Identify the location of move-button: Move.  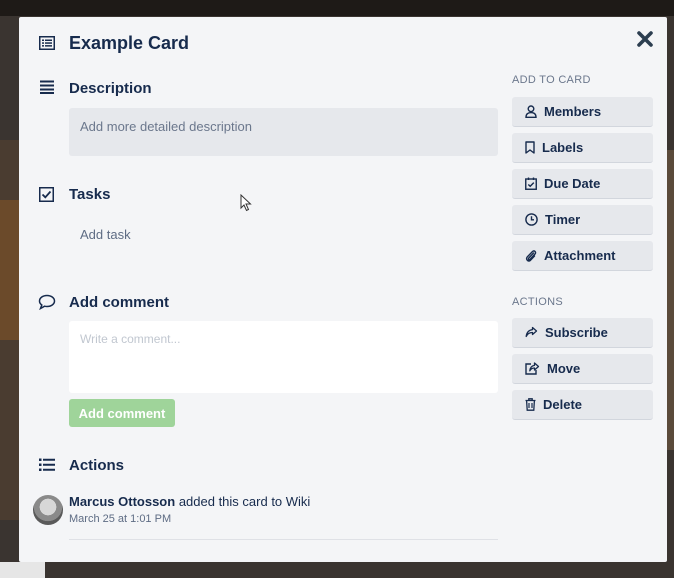
(582, 369).